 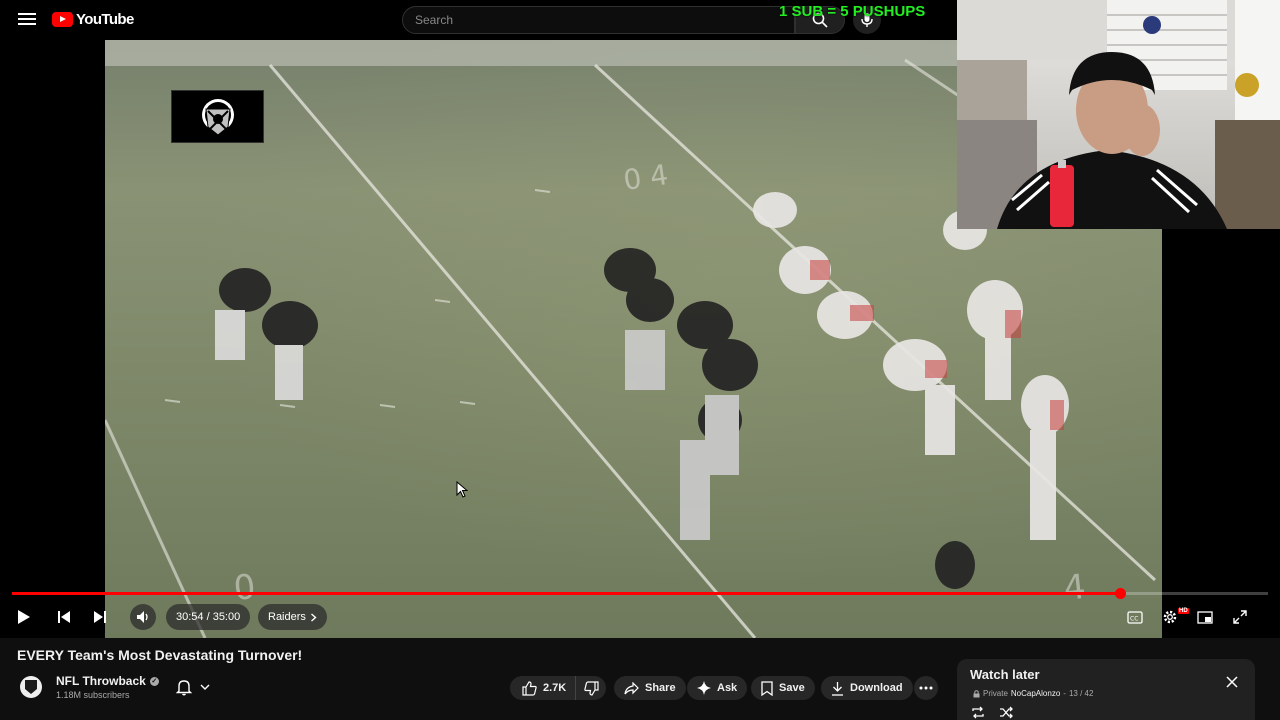 I want to click on menu-button, so click(x=27, y=20).